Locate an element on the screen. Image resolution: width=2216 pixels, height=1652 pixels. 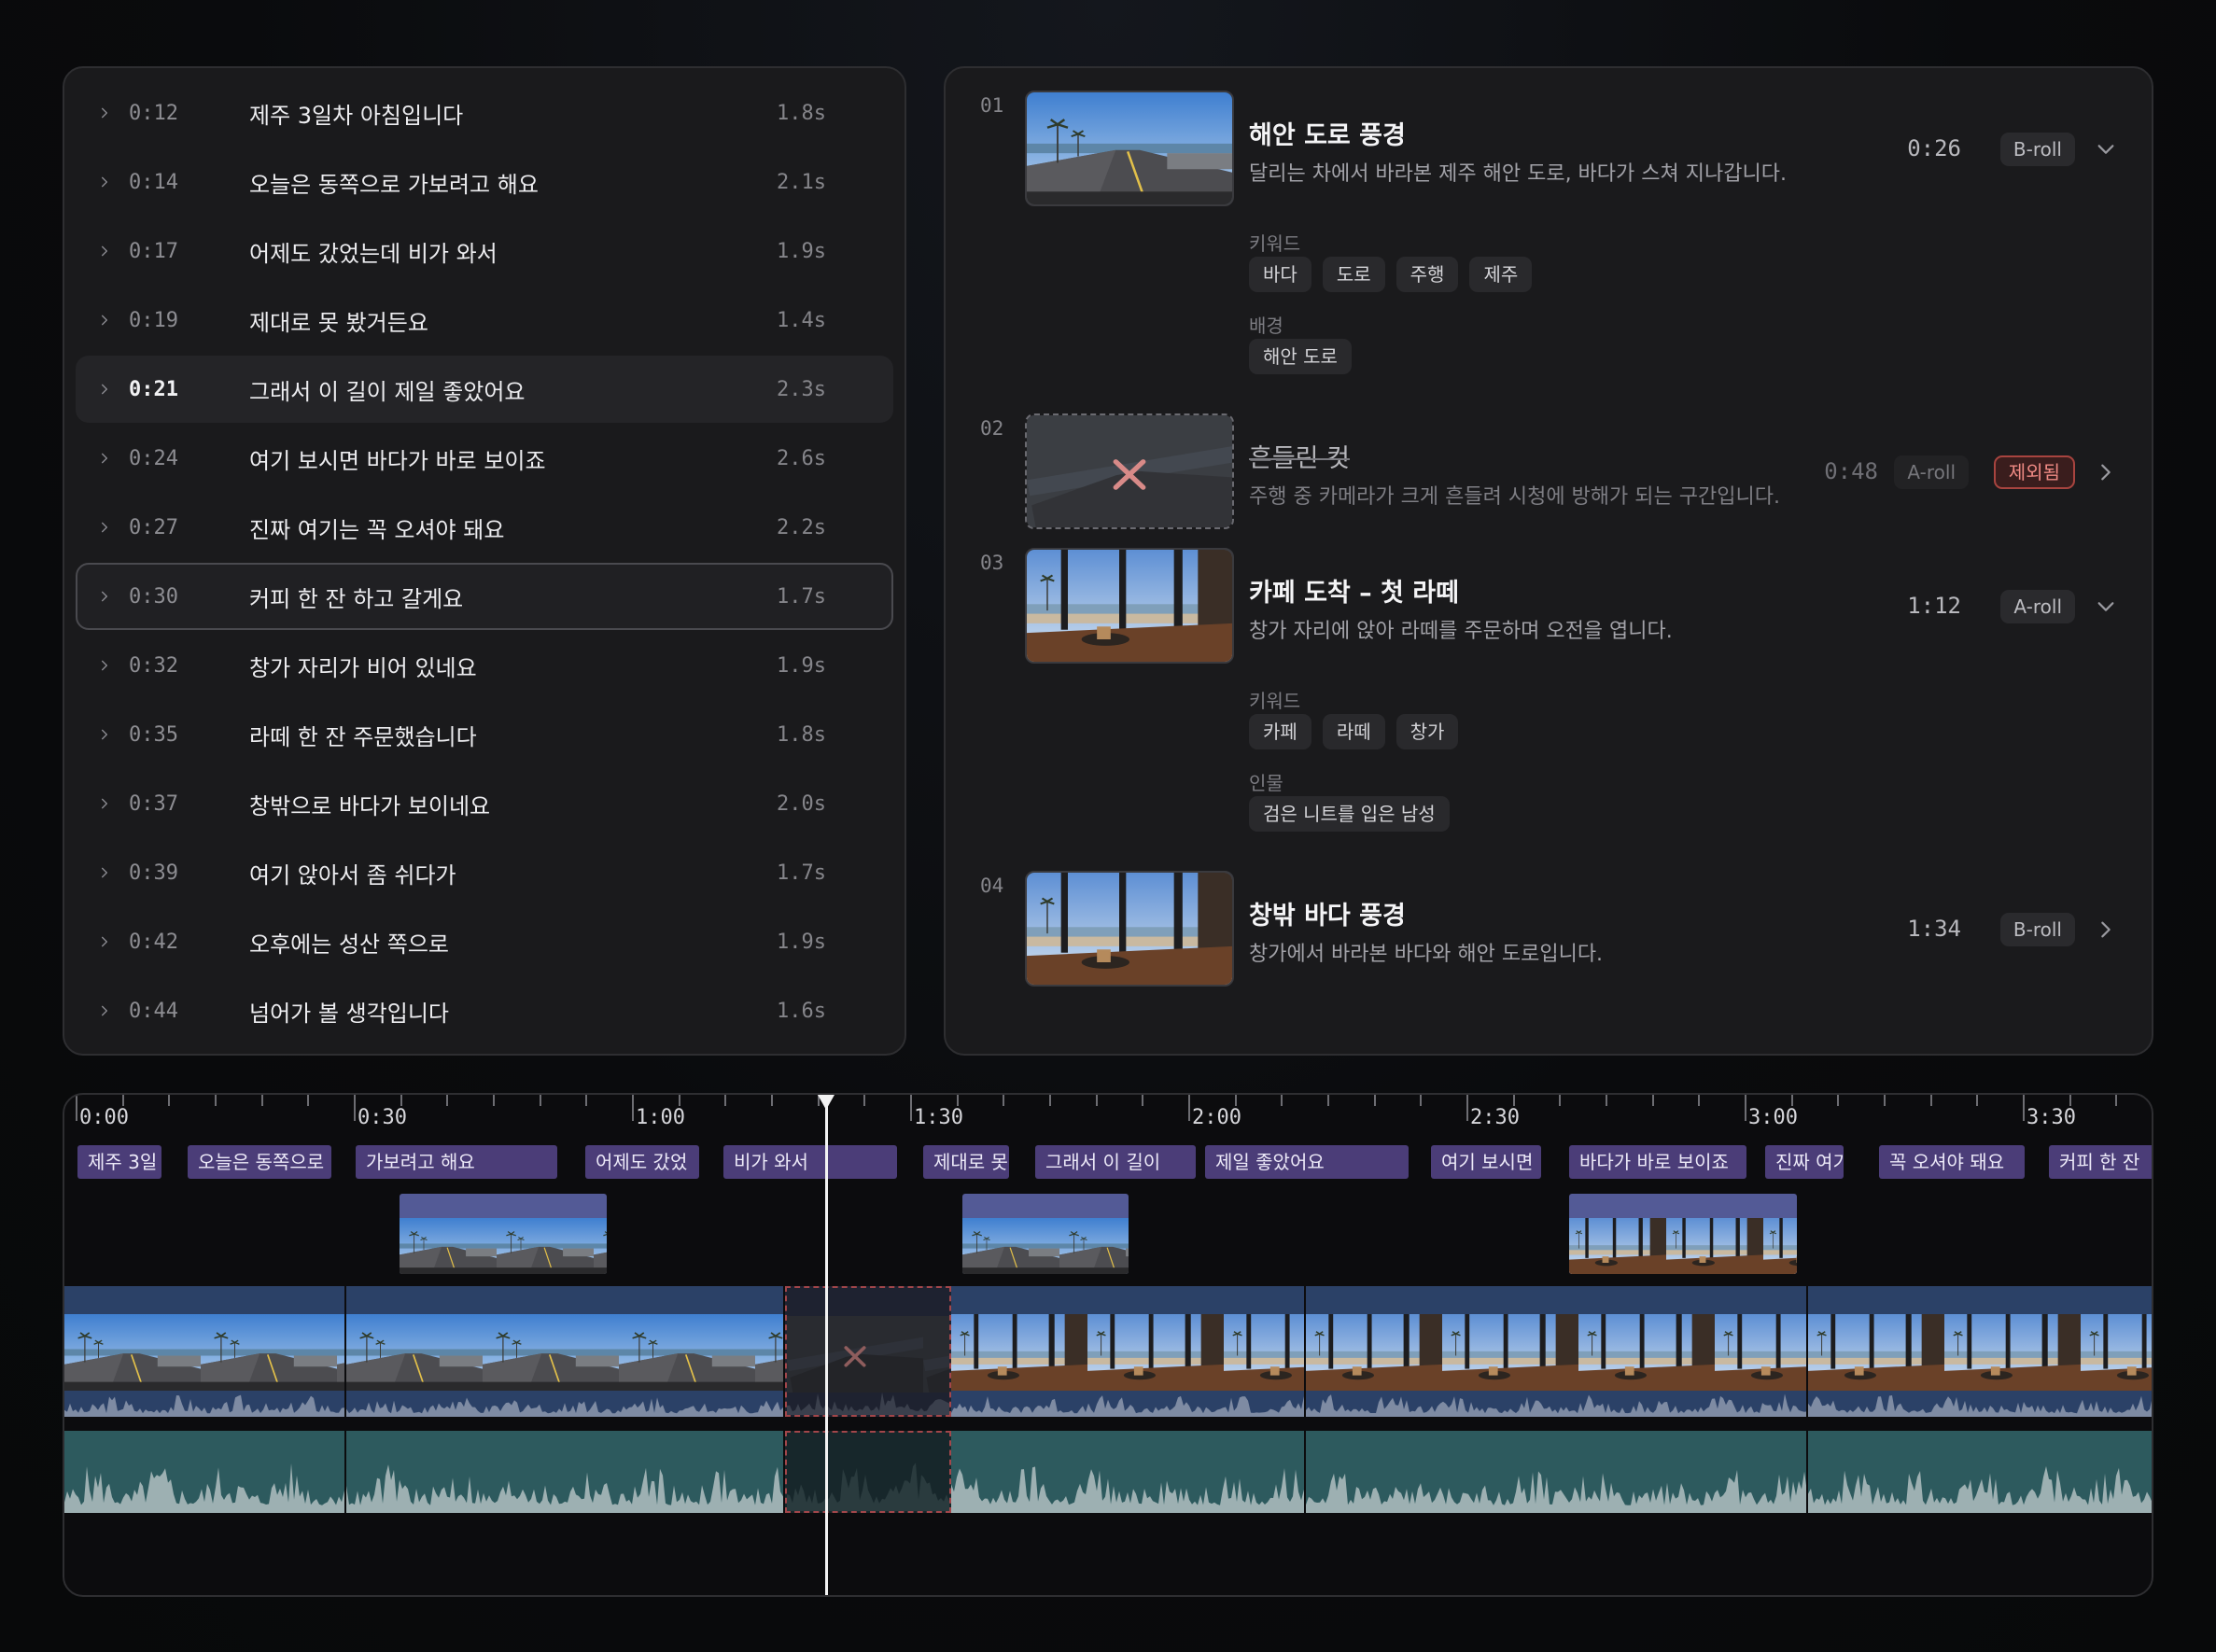
transcript-text: 진짜 여기는 꼭 오셔야 돼요 is located at coordinates (377, 529).